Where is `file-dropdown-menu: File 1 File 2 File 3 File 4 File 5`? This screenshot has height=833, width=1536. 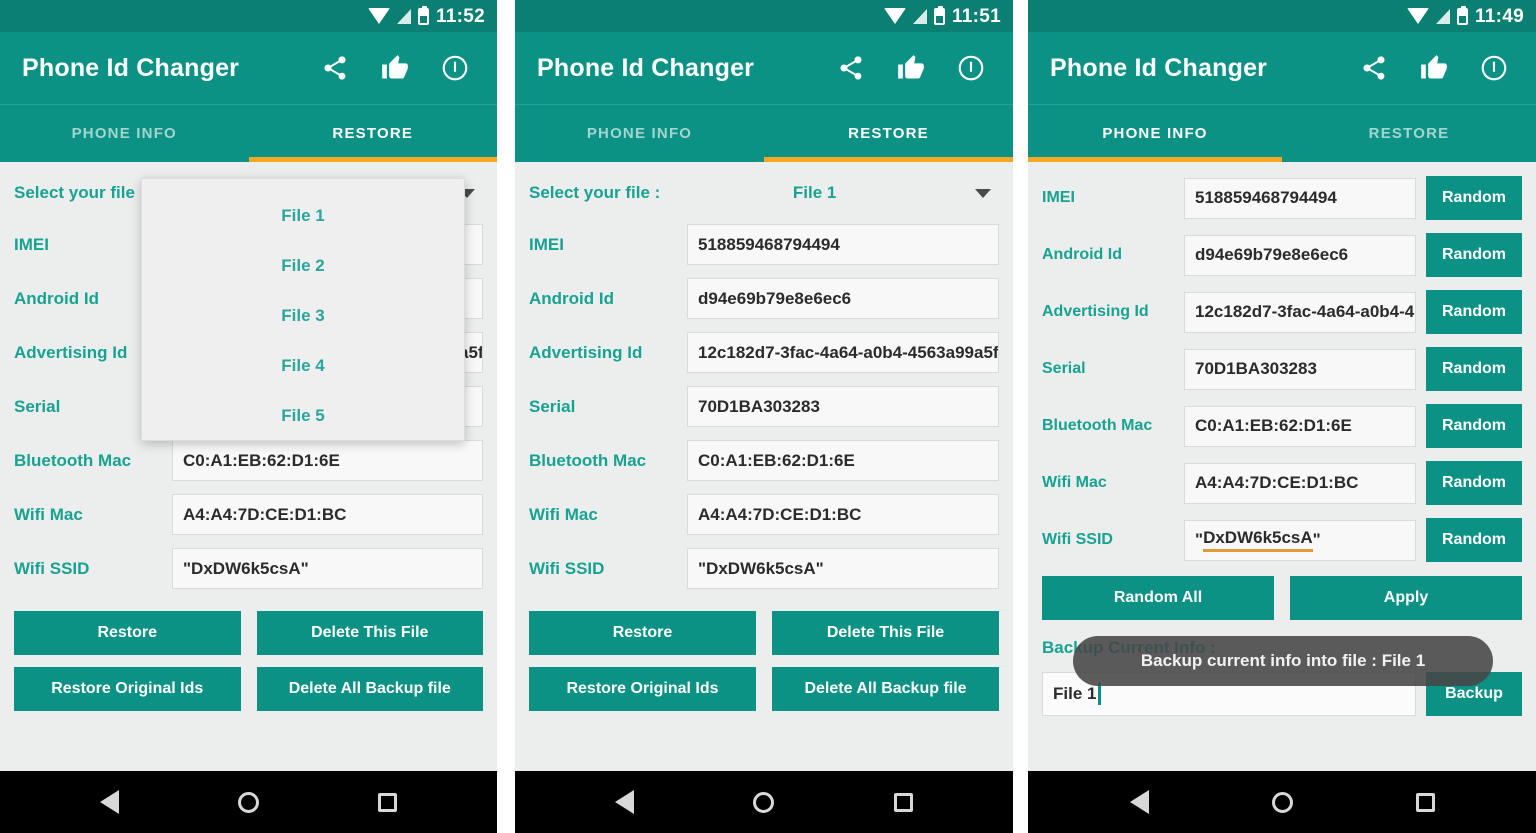 file-dropdown-menu: File 1 File 2 File 3 File 4 File 5 is located at coordinates (303, 309).